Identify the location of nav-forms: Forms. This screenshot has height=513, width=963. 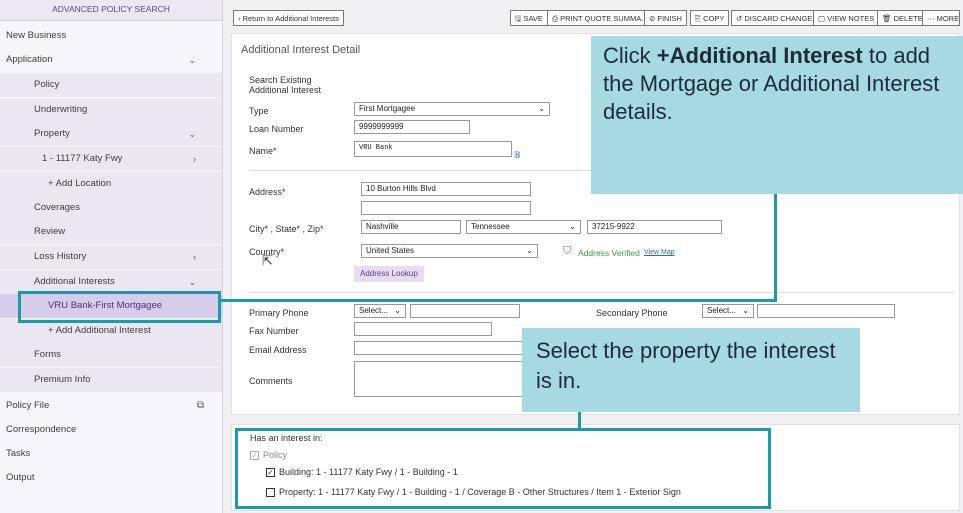
(111, 355).